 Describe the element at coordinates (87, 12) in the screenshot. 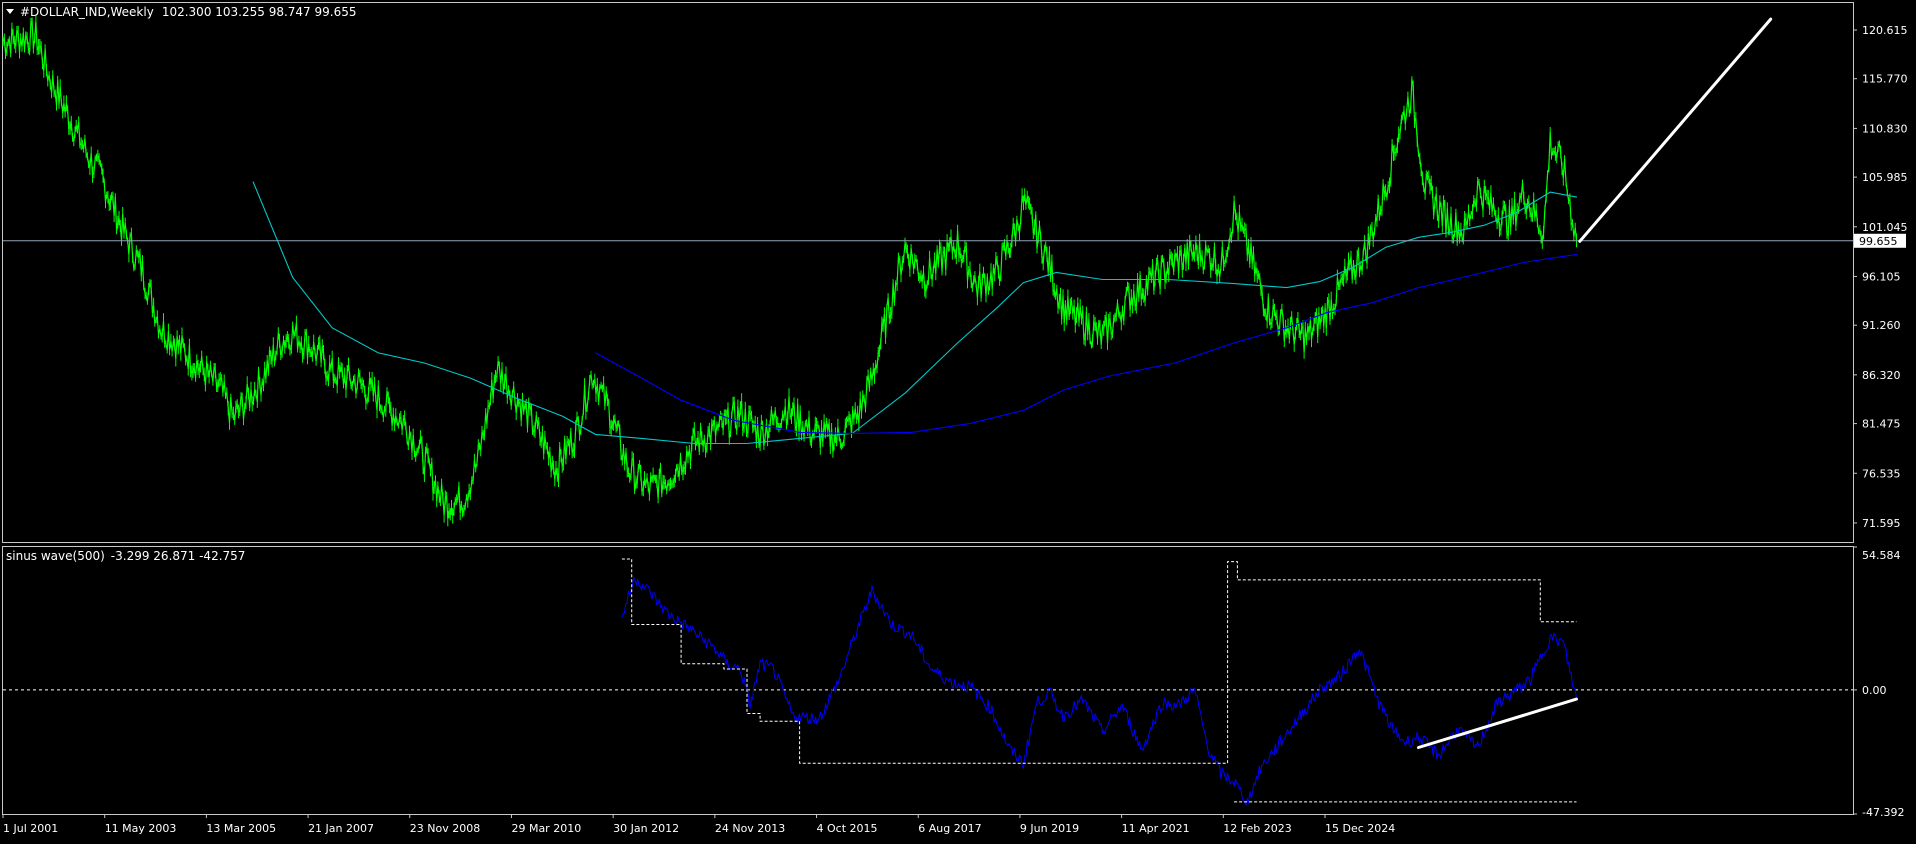

I see `symbol-name: #DOLLAR_IND,Weekly` at that location.